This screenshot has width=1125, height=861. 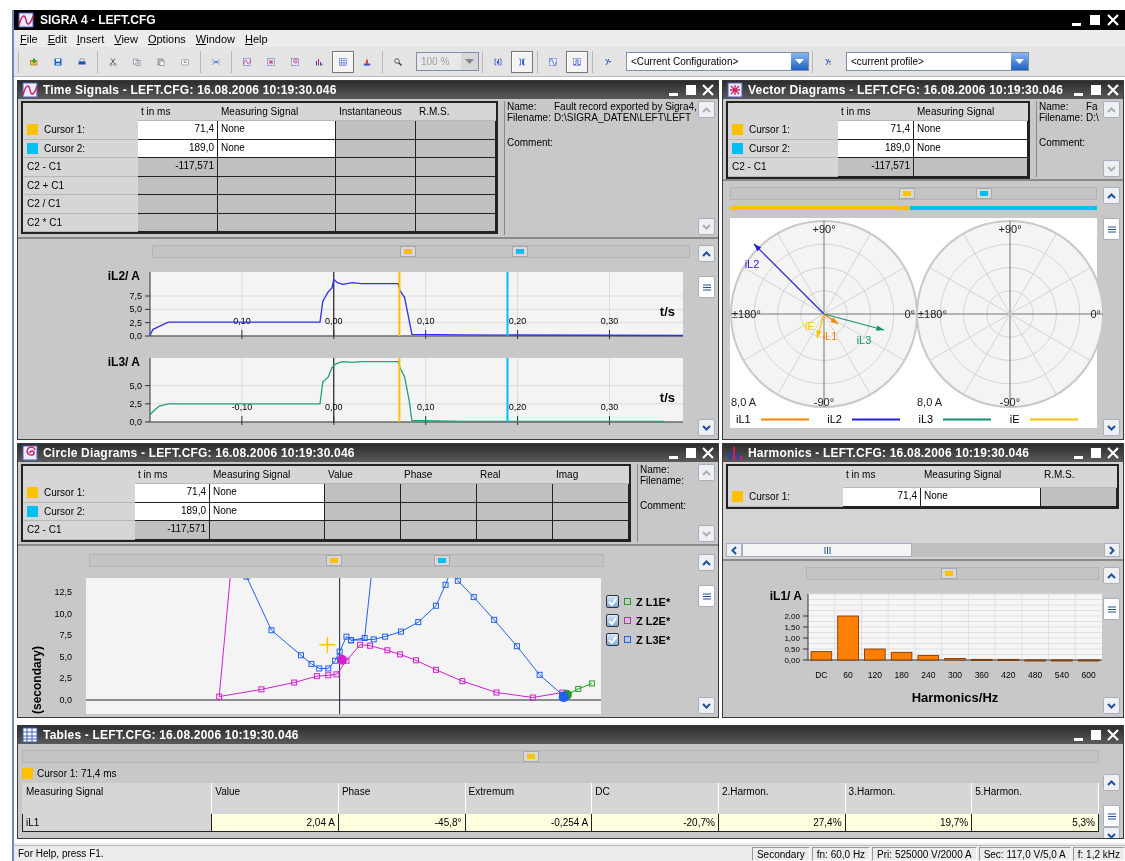 What do you see at coordinates (1092, 117) in the screenshot?
I see `info-value: D:\` at bounding box center [1092, 117].